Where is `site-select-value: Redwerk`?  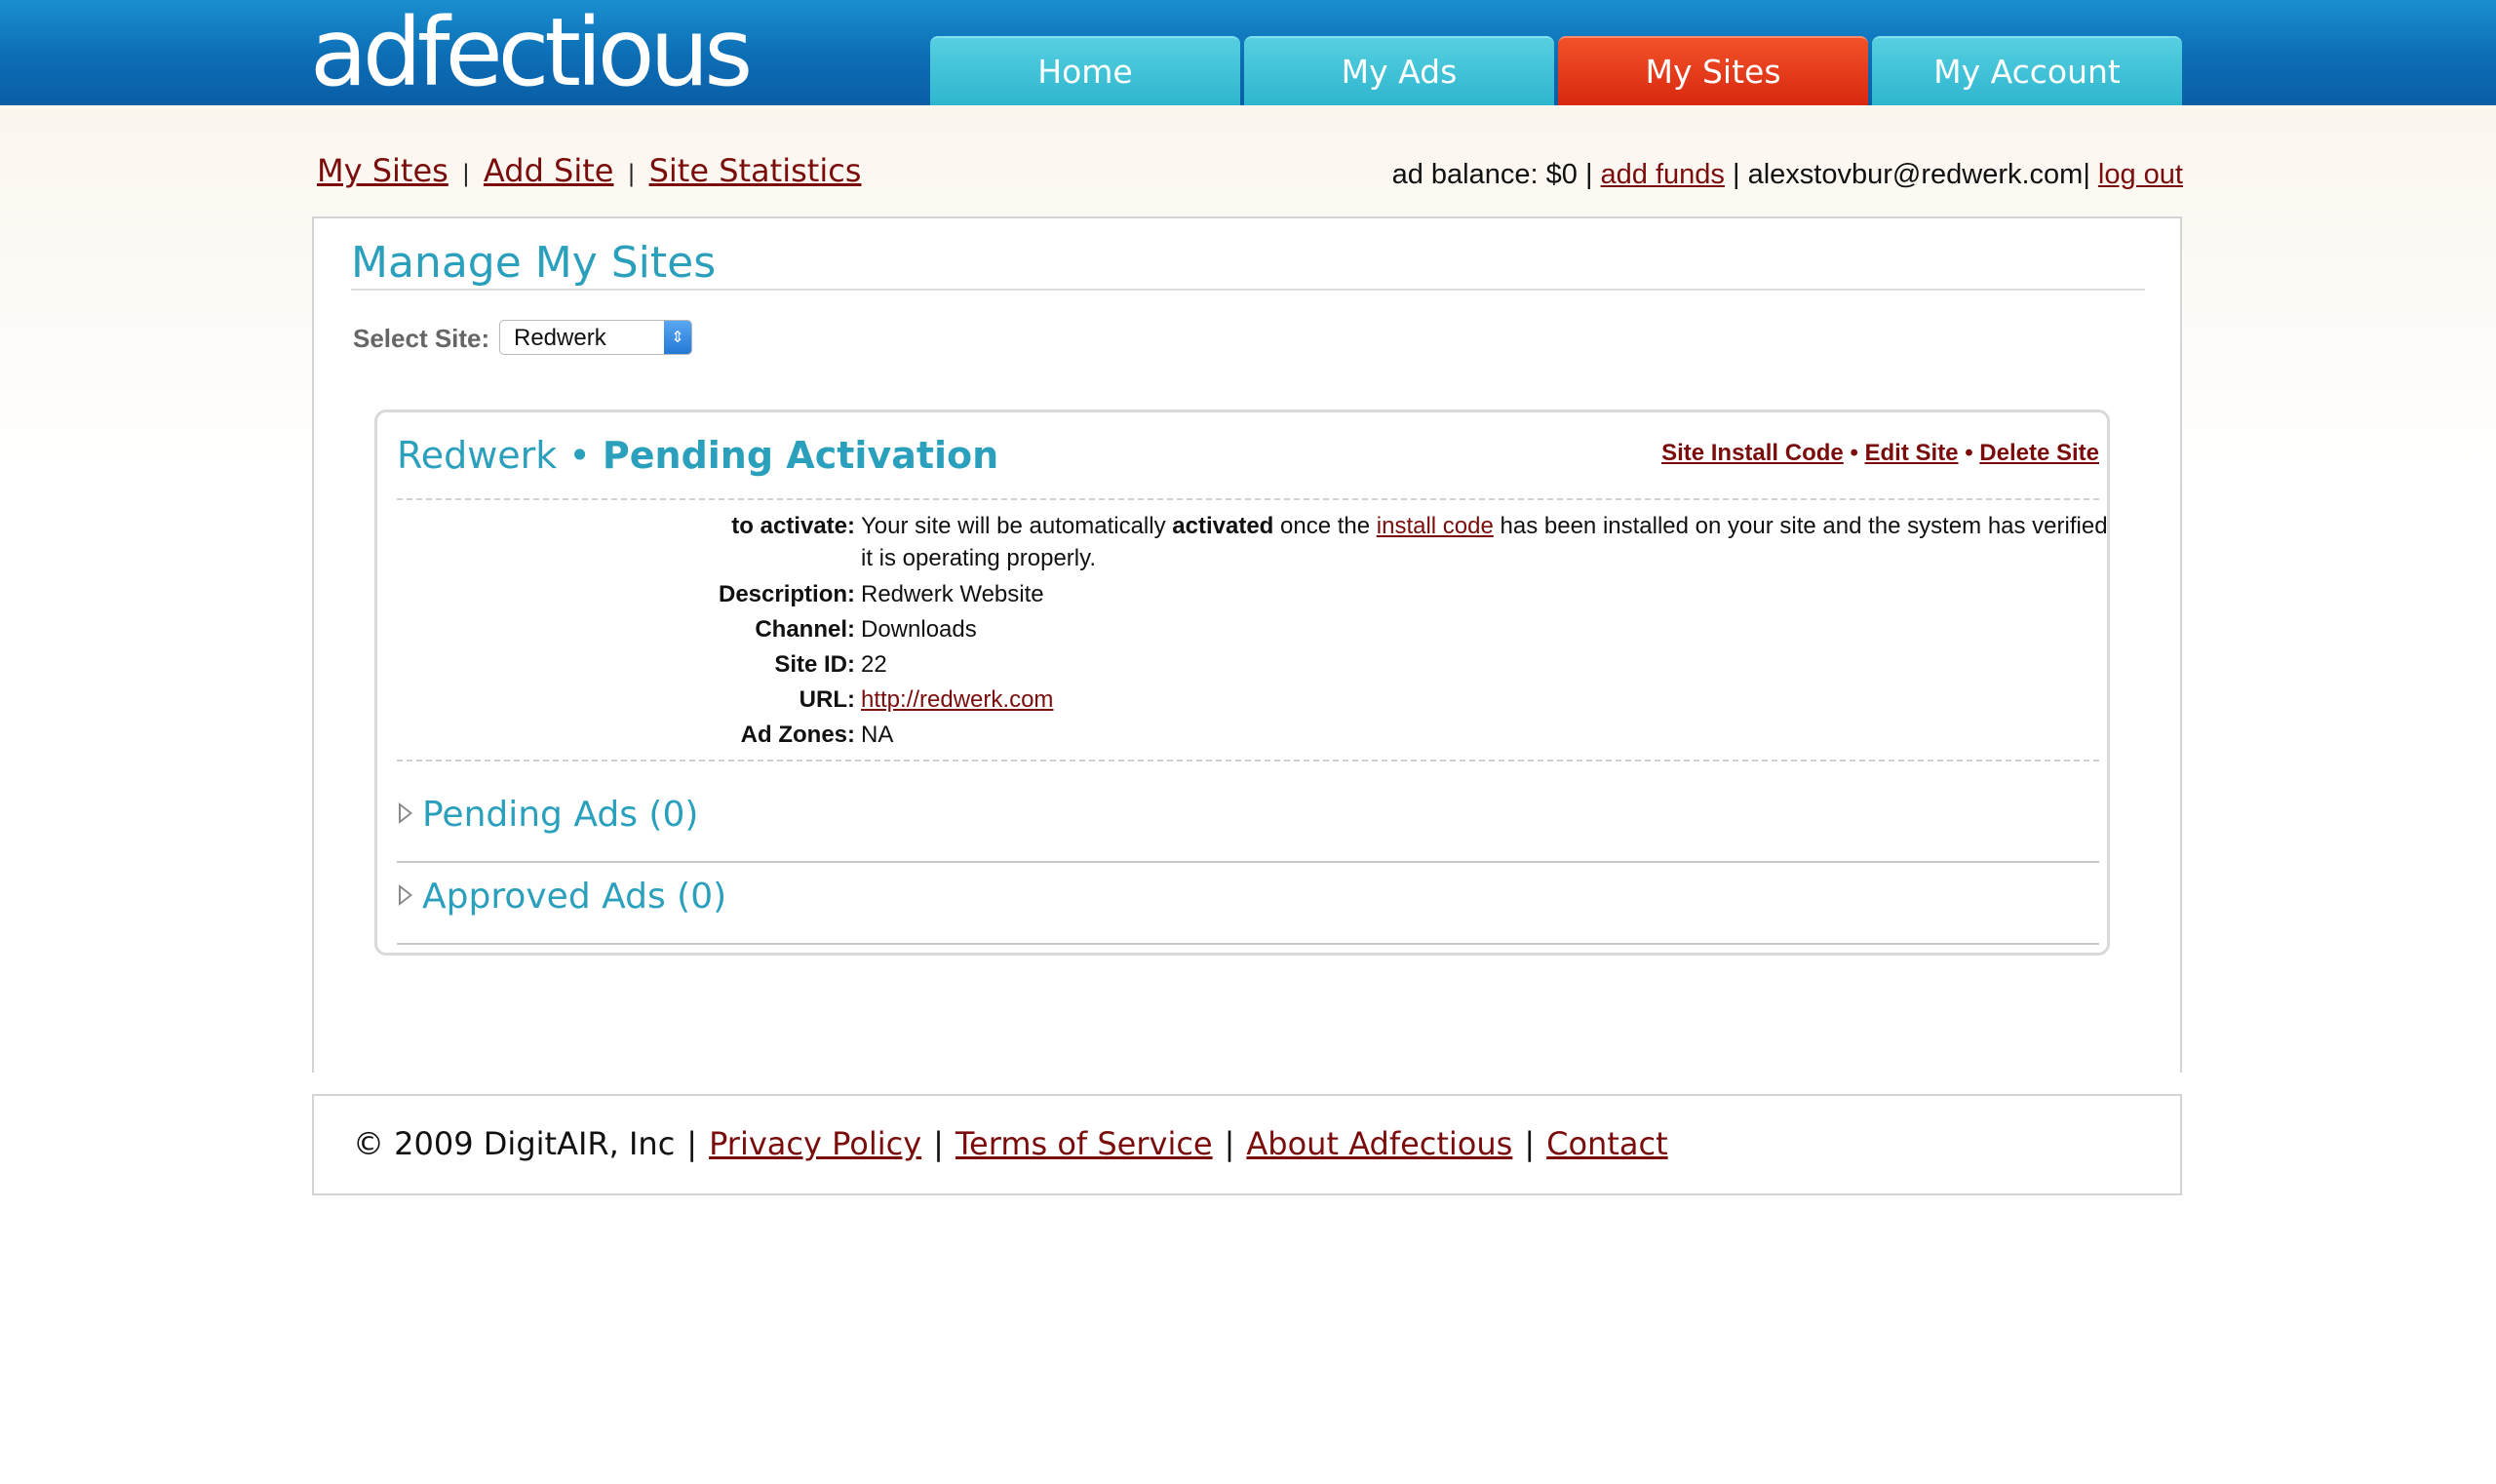
site-select-value: Redwerk is located at coordinates (560, 338).